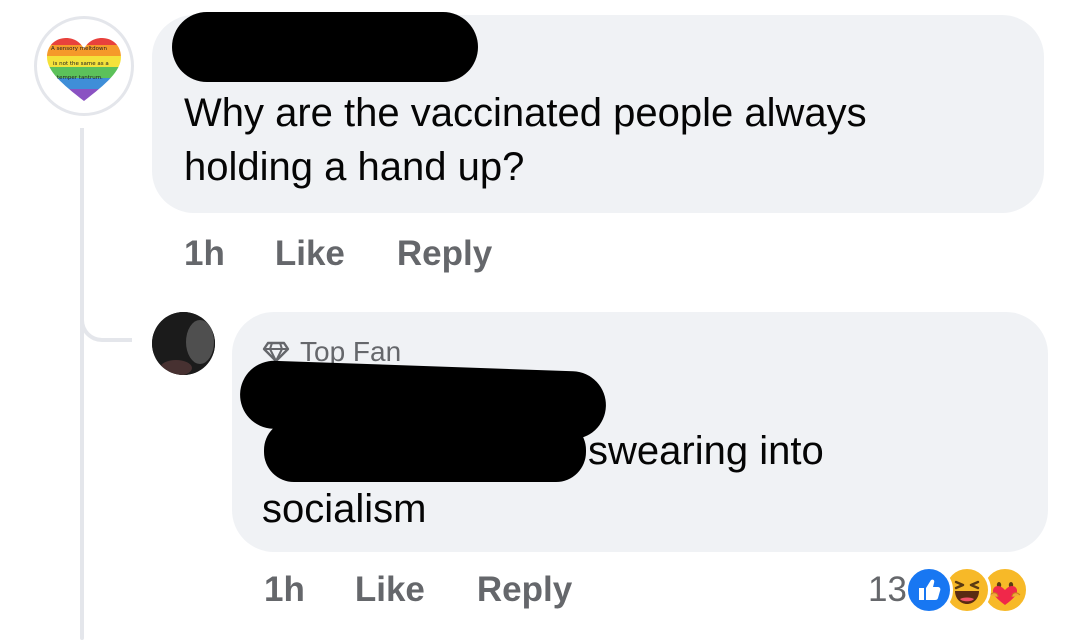 Image resolution: width=1076 pixels, height=640 pixels. What do you see at coordinates (344, 509) in the screenshot?
I see `reply-text-continued: socialism` at bounding box center [344, 509].